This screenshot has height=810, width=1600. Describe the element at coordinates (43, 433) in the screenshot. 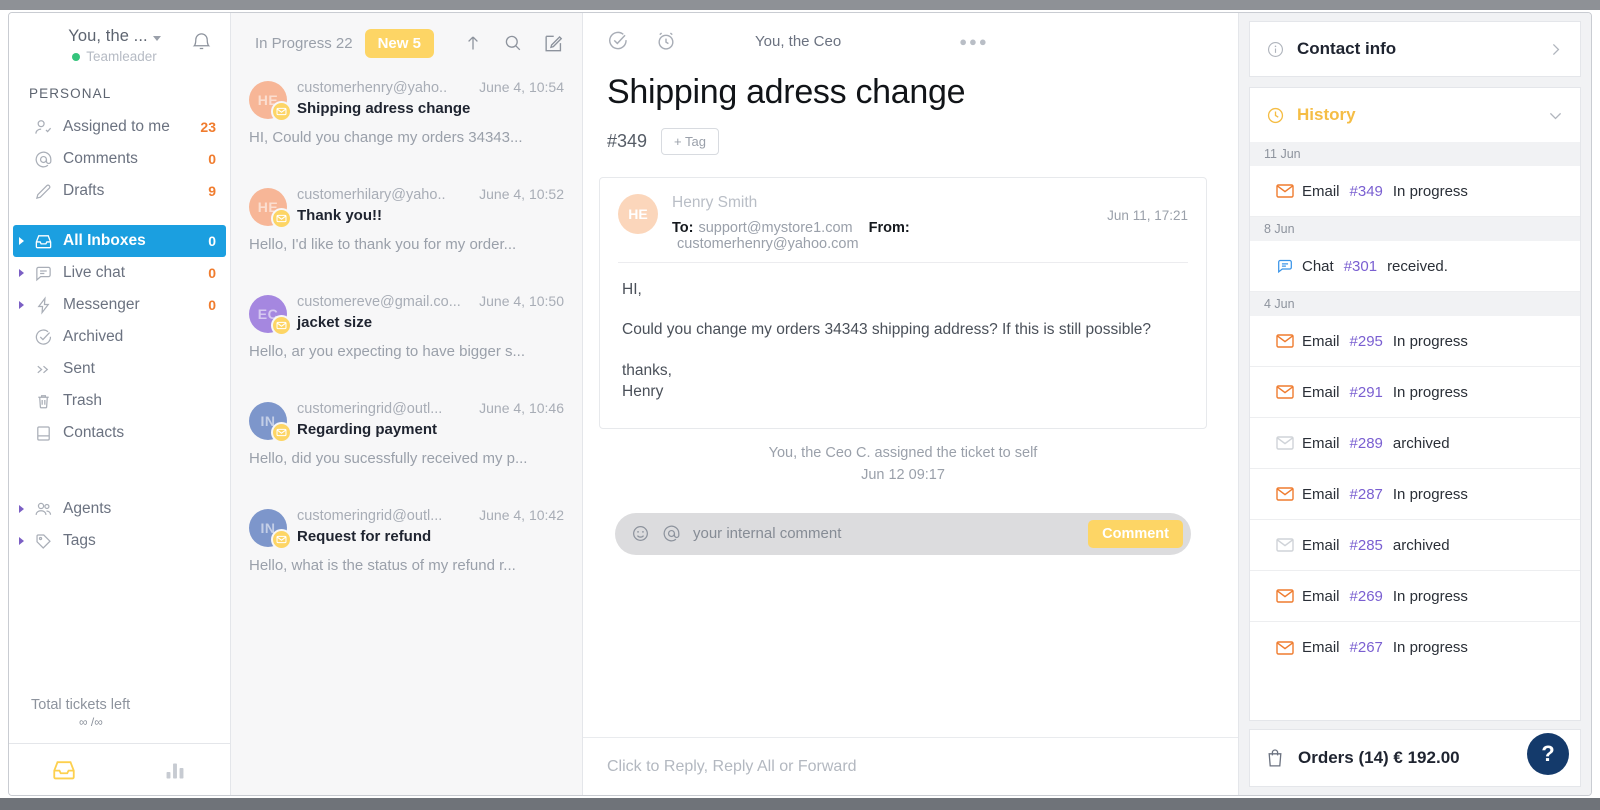

I see `contacts-icon` at that location.